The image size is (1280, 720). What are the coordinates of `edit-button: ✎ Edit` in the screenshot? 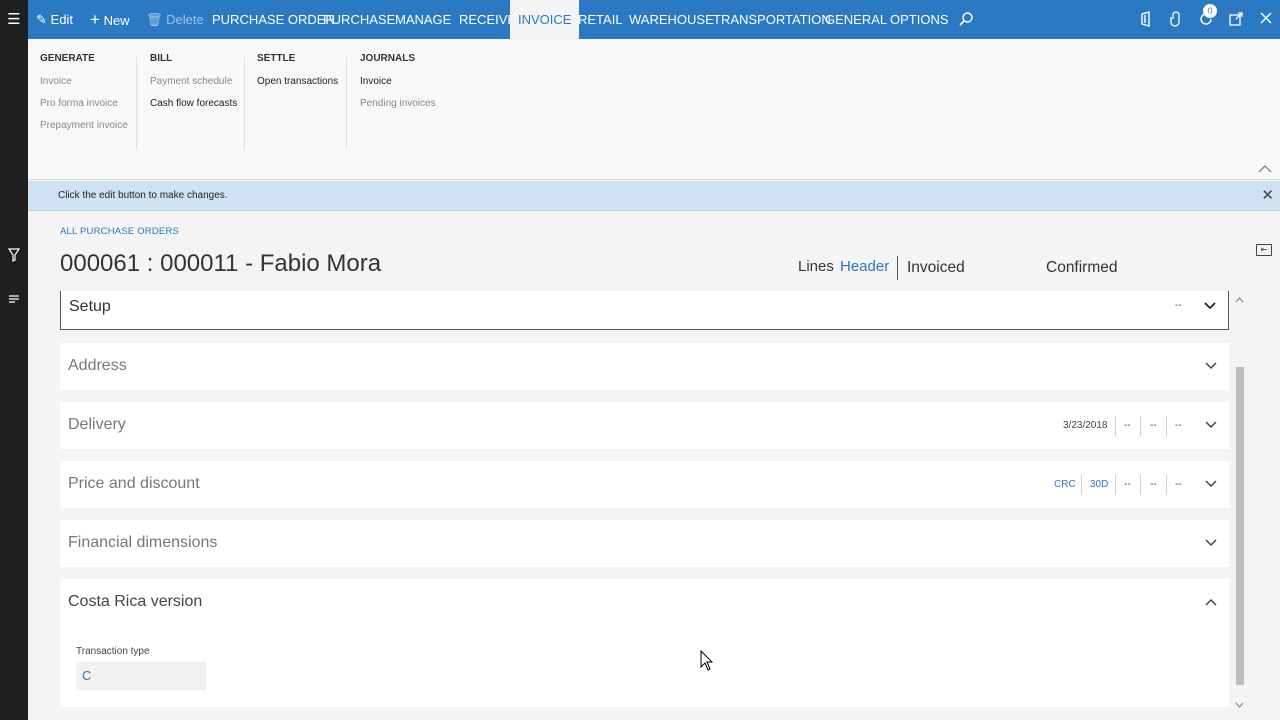 It's located at (54, 19).